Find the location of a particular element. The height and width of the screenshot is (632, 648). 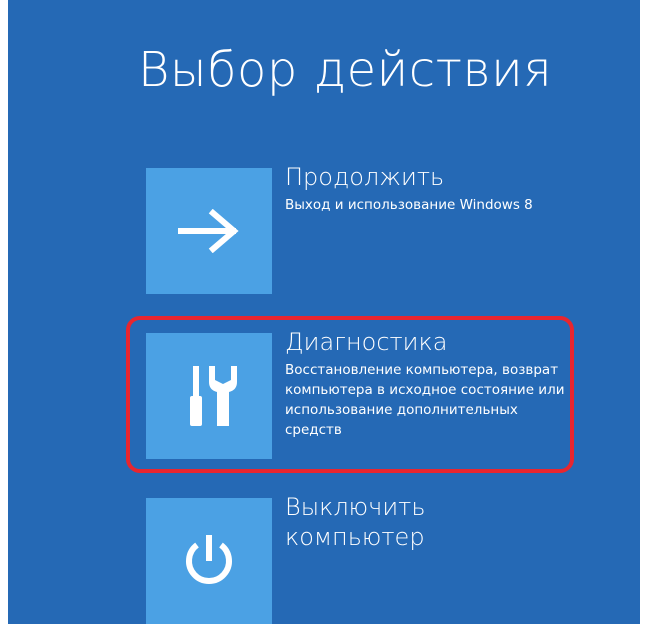

arrow-right-icon is located at coordinates (208, 231).